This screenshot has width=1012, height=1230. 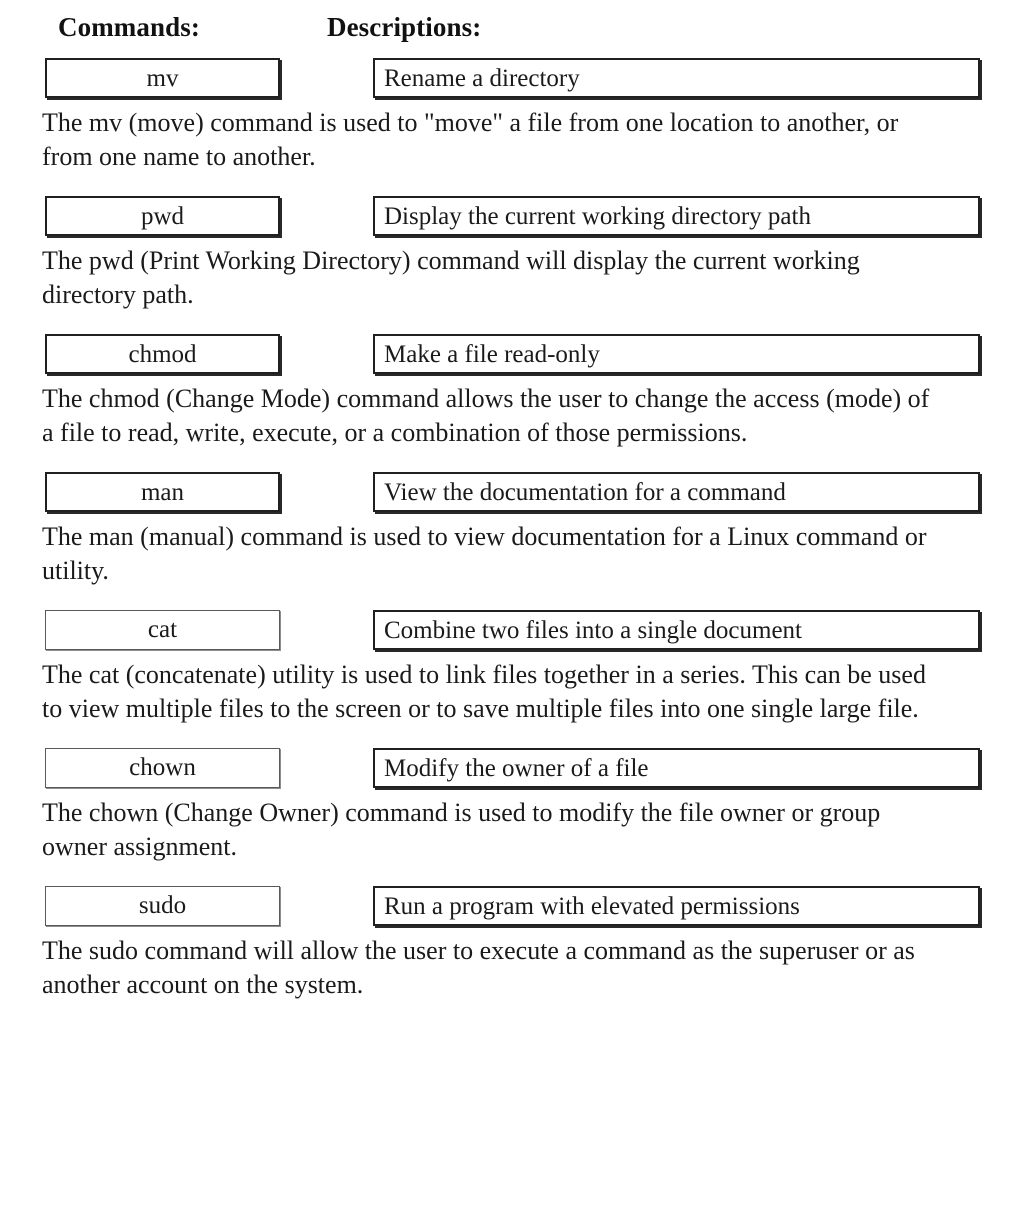 What do you see at coordinates (676, 768) in the screenshot?
I see `command-description-box: Modify the owner of a file` at bounding box center [676, 768].